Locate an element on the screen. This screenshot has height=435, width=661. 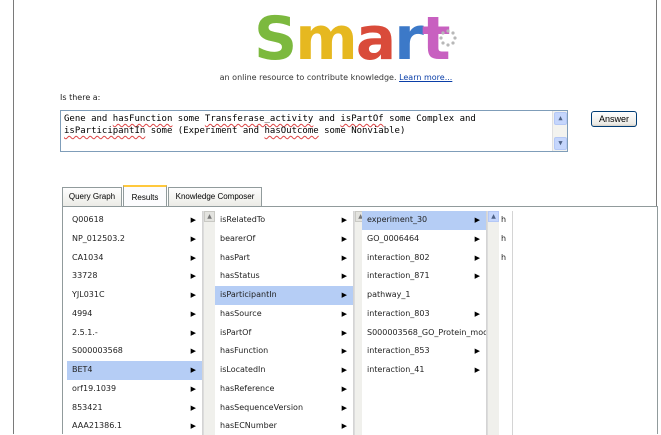
list-item-label: Q00618 is located at coordinates (88, 219).